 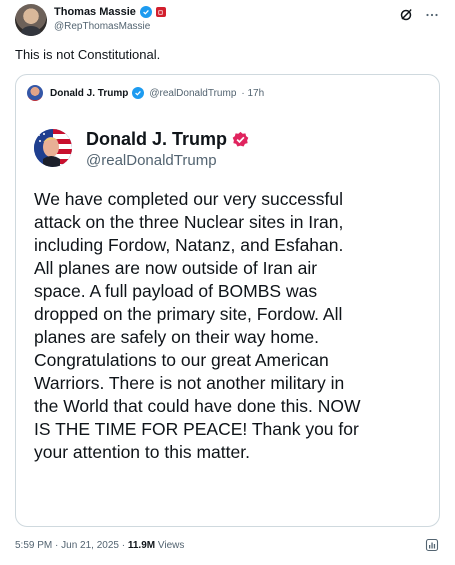 What do you see at coordinates (142, 452) in the screenshot?
I see `post-body-line: your attention to this matter.` at bounding box center [142, 452].